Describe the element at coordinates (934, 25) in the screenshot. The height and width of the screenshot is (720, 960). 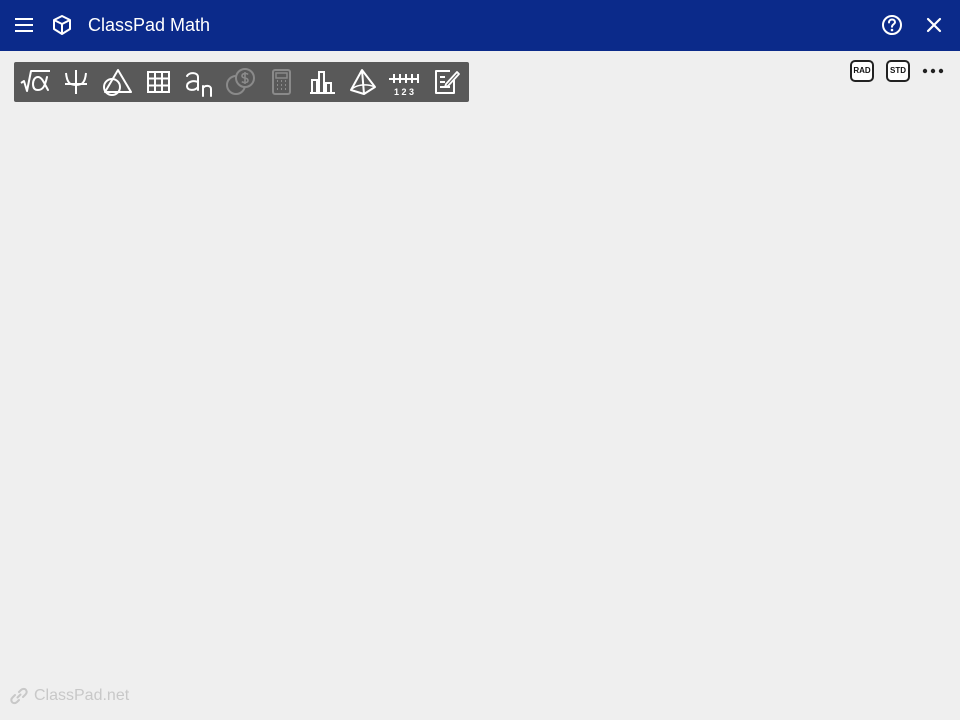
I see `close-icon` at that location.